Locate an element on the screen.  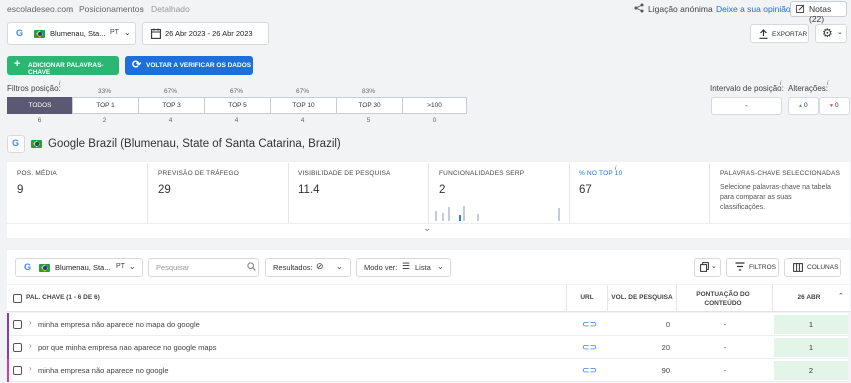
date-range-picker: 26 Abr 2023 - 26 Abr 2023 is located at coordinates (205, 33).